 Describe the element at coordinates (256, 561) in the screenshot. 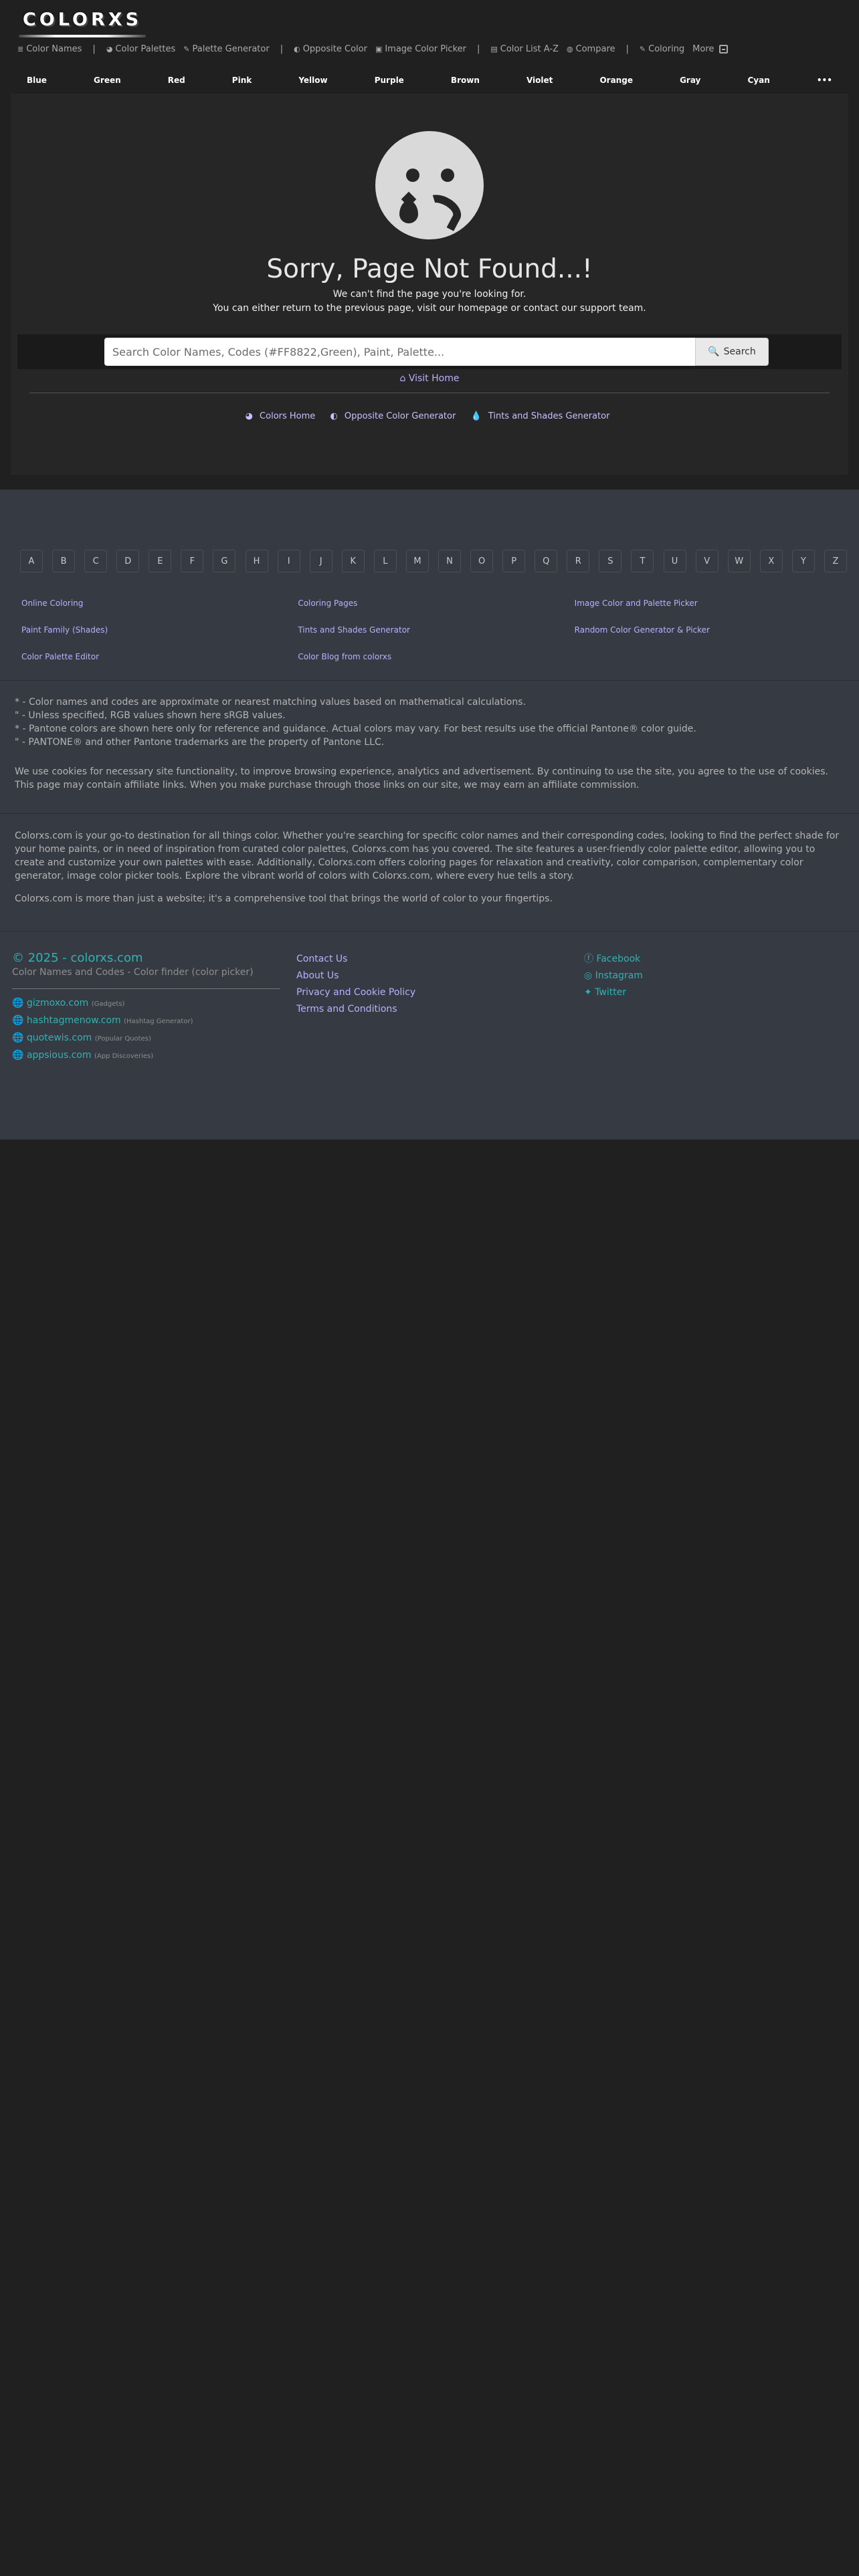

I see `alphabet-letter-h: H` at that location.